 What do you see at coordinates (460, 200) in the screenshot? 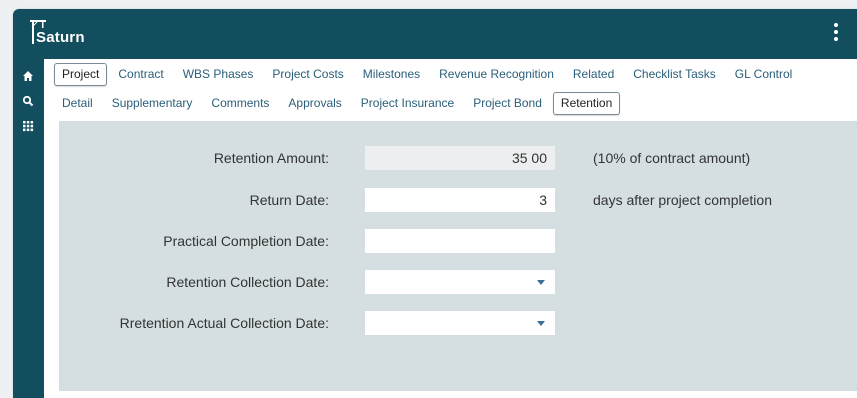
I see `return-date-field: 3` at bounding box center [460, 200].